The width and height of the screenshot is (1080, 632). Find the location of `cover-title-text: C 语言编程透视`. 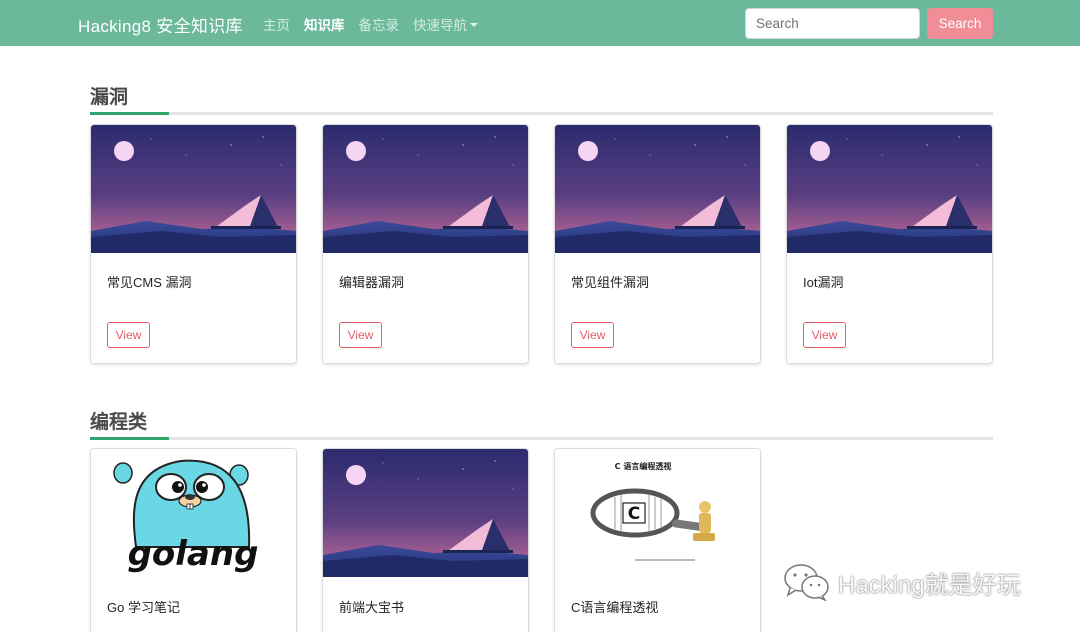

cover-title-text: C 语言编程透视 is located at coordinates (643, 466).